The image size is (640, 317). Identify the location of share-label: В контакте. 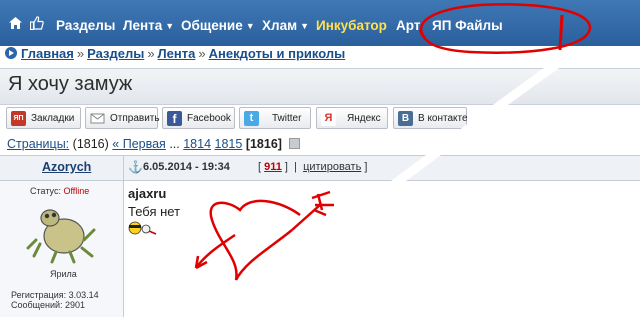
(443, 118).